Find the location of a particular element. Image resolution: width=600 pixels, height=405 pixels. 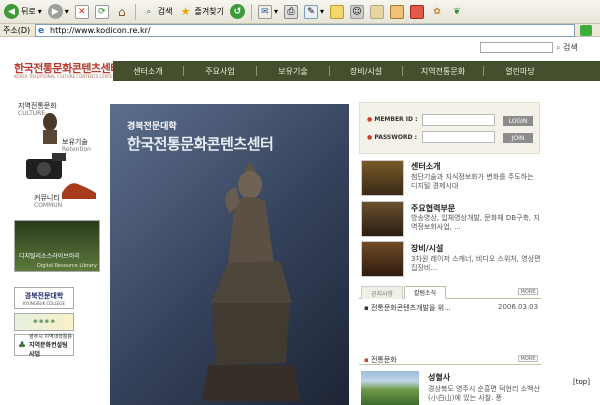

feature-title-equipment: 장비/시설 is located at coordinates (427, 248).